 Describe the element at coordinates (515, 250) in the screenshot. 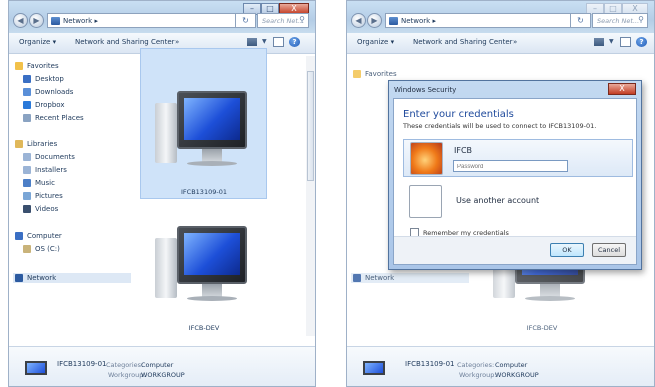

I see `dialog-footer: OK Cancel` at that location.